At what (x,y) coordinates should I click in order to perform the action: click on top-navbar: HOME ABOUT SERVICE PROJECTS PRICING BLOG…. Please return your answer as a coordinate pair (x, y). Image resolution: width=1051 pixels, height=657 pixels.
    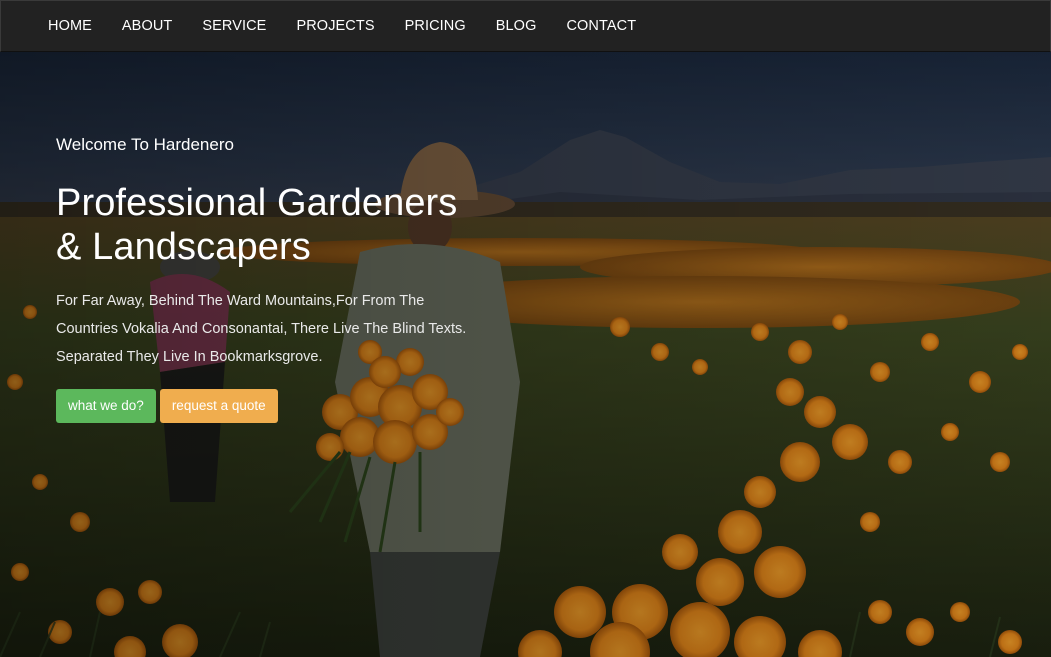
    Looking at the image, I should click on (525, 26).